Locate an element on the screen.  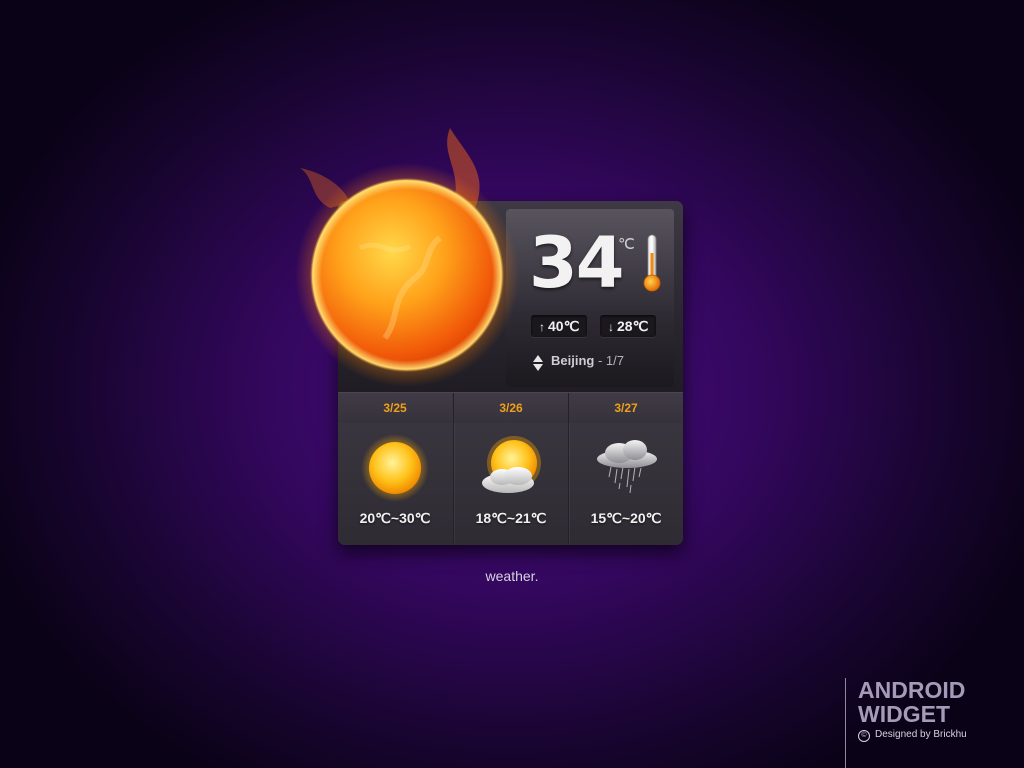
forecast-range: 20℃~30℃ is located at coordinates (395, 518).